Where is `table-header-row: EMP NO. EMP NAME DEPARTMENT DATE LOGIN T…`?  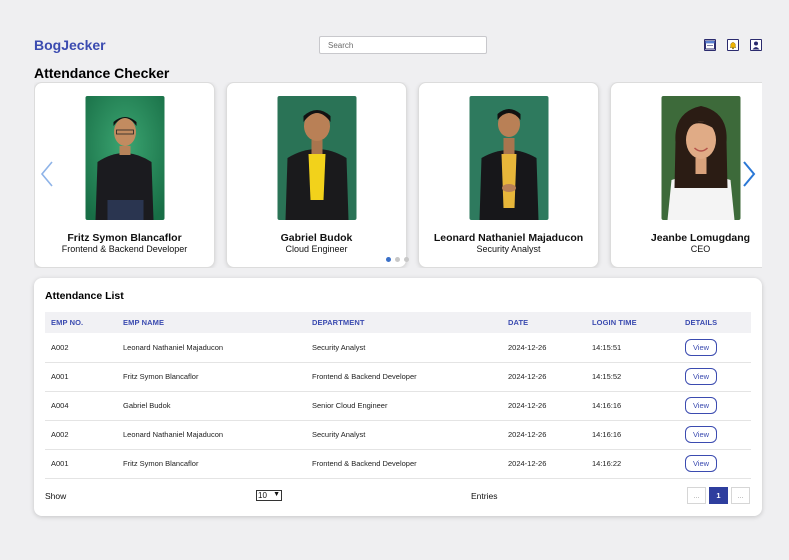 table-header-row: EMP NO. EMP NAME DEPARTMENT DATE LOGIN T… is located at coordinates (398, 322).